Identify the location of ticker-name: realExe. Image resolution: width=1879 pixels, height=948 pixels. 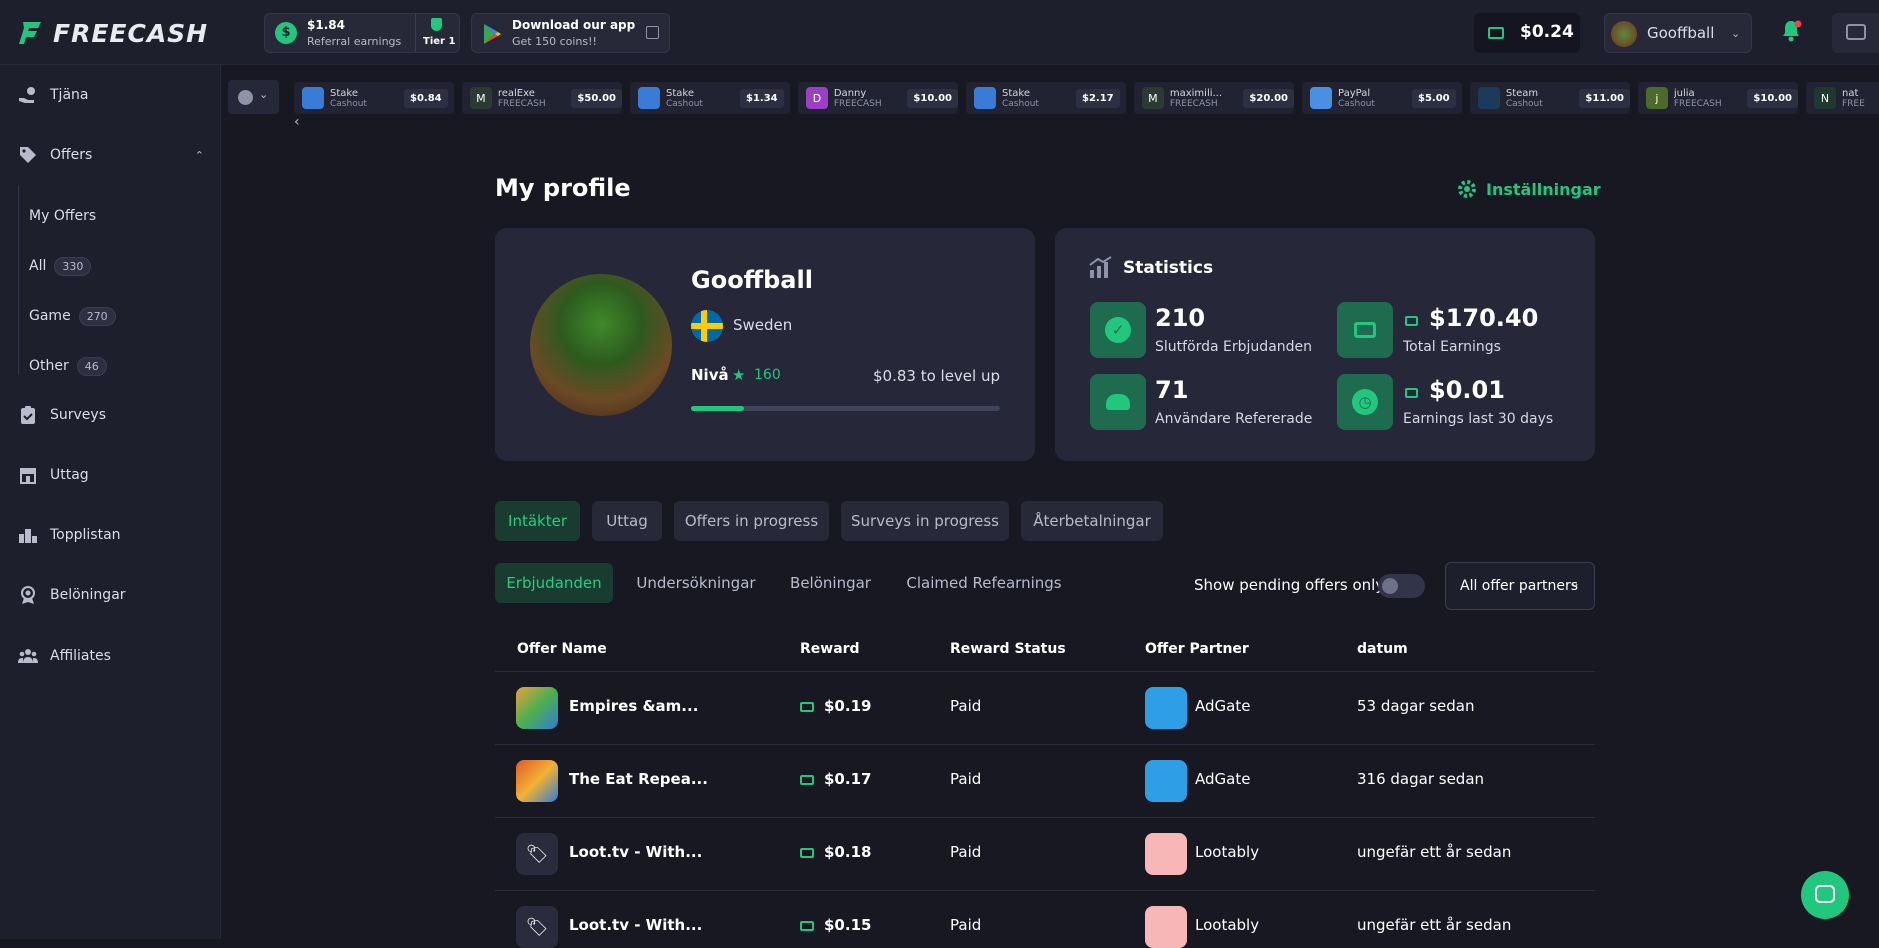
(516, 93).